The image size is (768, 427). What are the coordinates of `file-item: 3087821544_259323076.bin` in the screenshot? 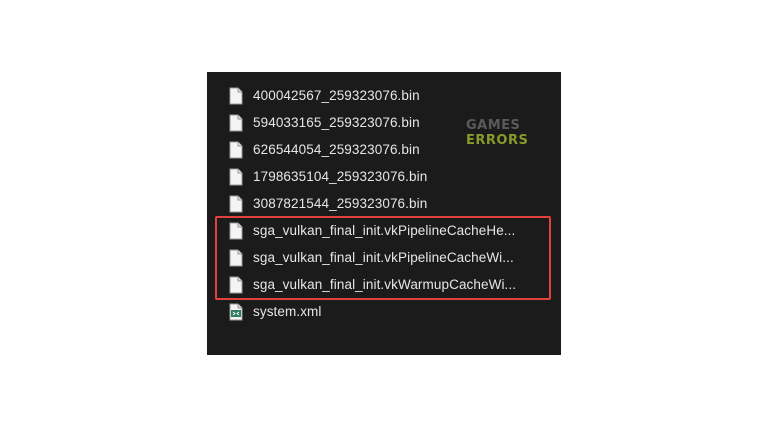 It's located at (394, 203).